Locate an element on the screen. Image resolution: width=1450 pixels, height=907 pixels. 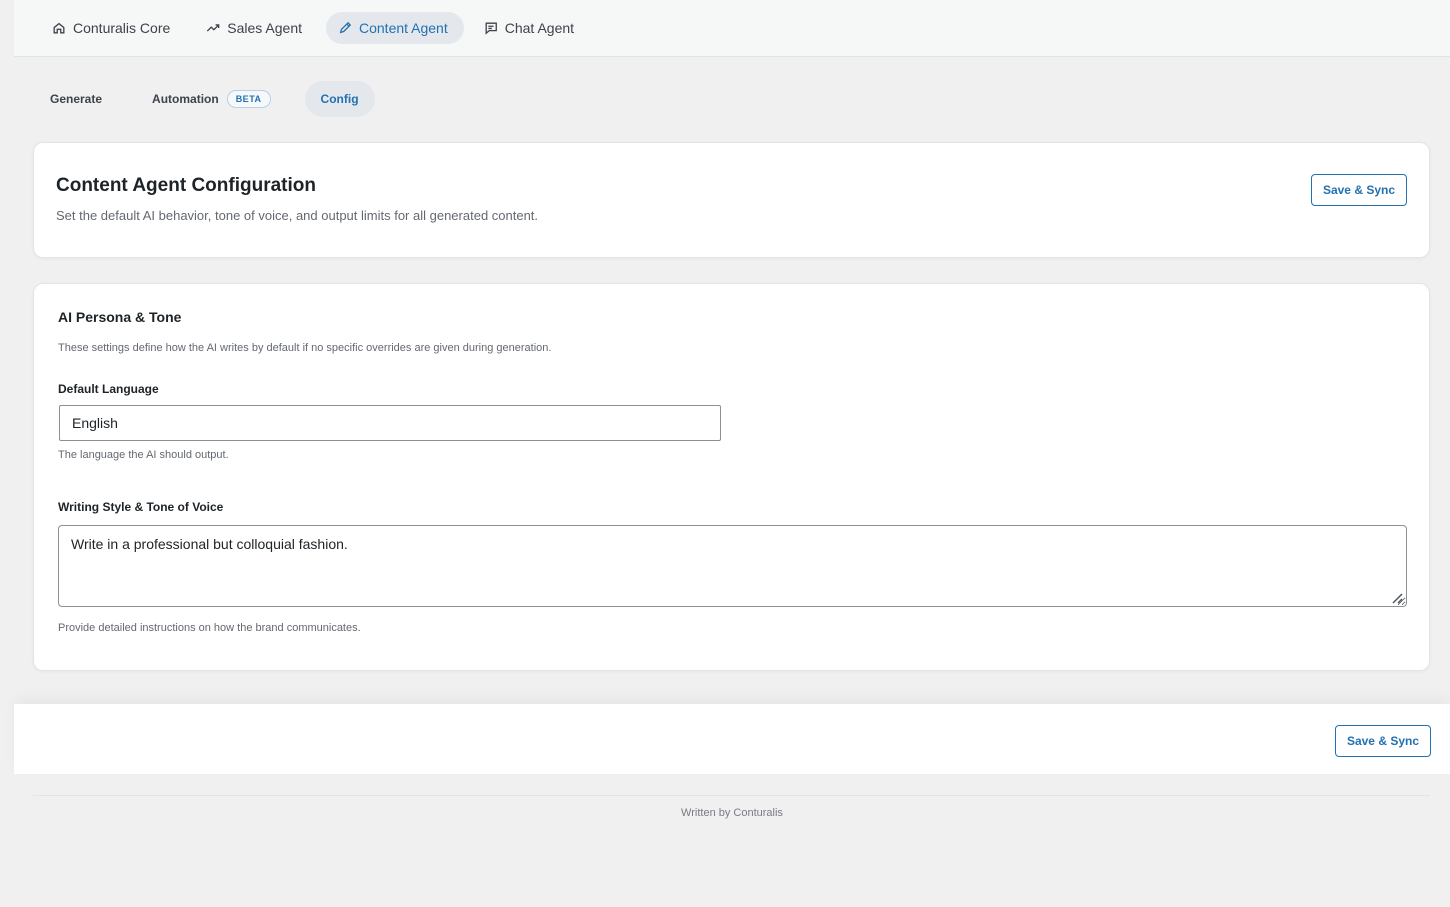
beta-badge: BETA is located at coordinates (248, 99).